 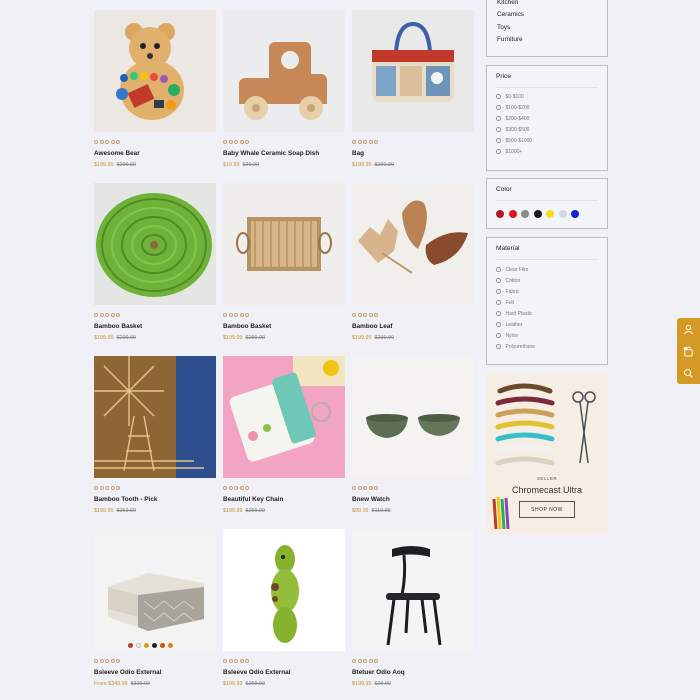 I want to click on product-name: Bamboo Leaf, so click(x=413, y=326).